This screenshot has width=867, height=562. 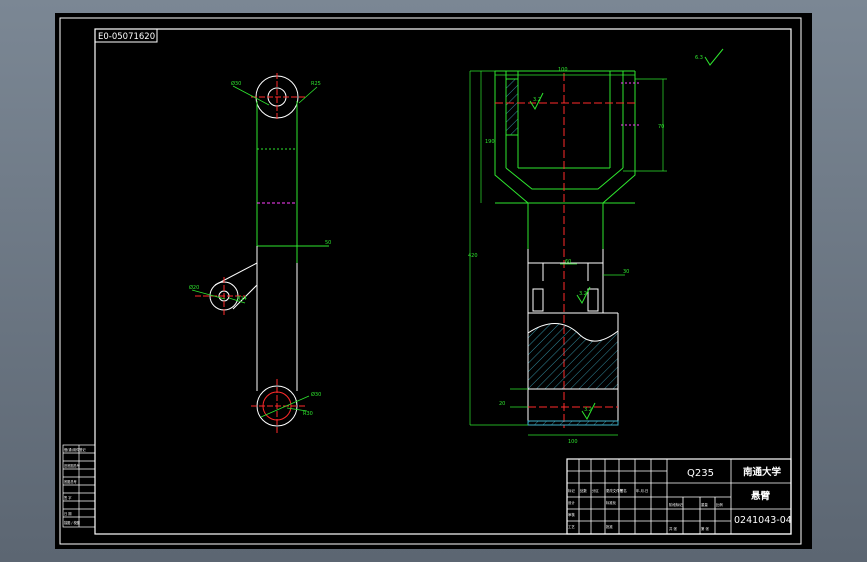 What do you see at coordinates (72, 465) in the screenshot?
I see `svg-text: 旧底图总号` at bounding box center [72, 465].